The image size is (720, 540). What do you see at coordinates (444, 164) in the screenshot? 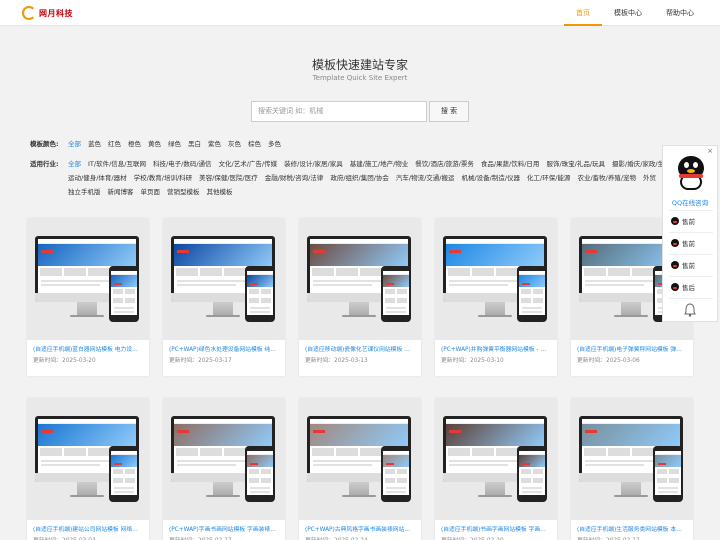
I see `industry-filter-option: 餐饮/酒店/旅游/票务` at bounding box center [444, 164].